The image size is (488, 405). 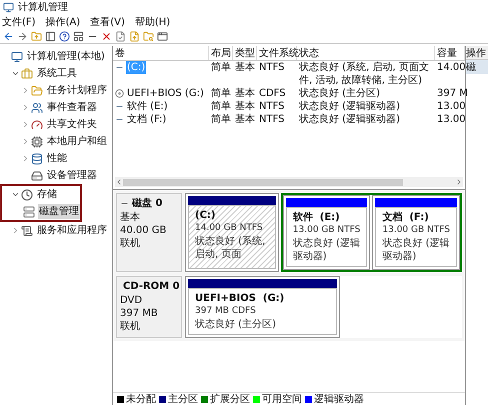 What do you see at coordinates (236, 324) in the screenshot?
I see `partition-status: 状态良好 (主分区)` at bounding box center [236, 324].